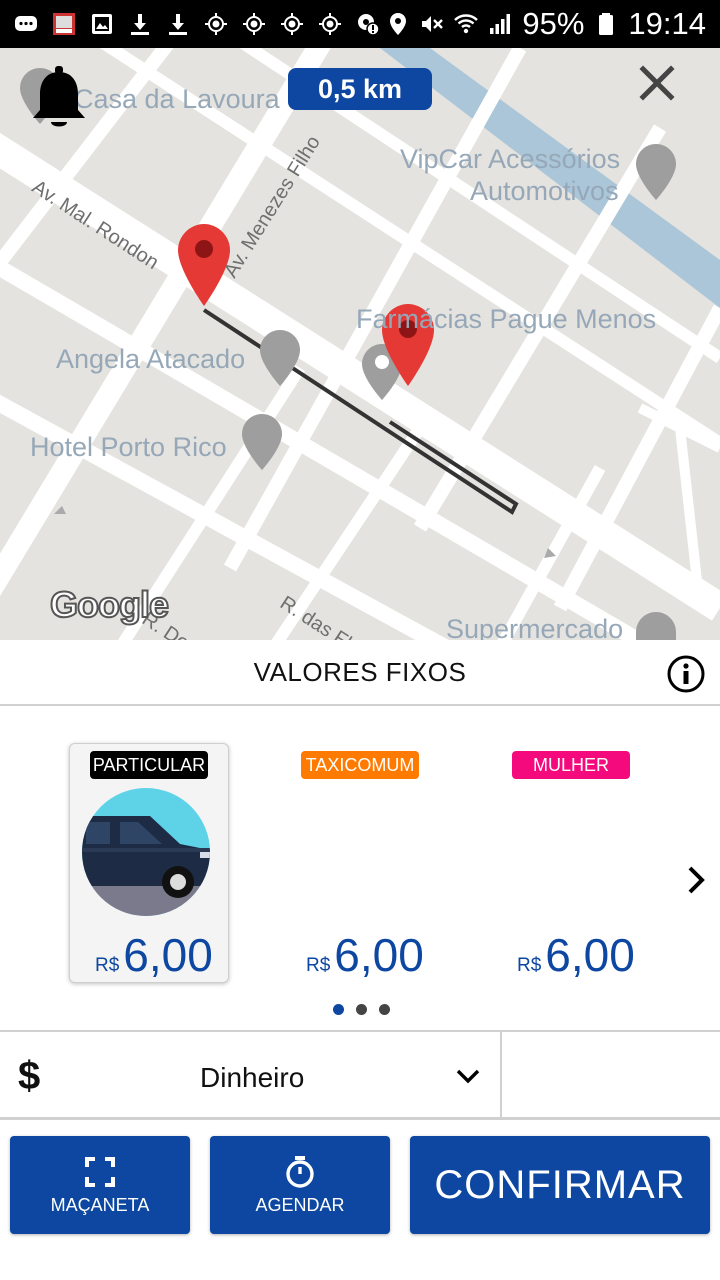 The image size is (720, 1280). Describe the element at coordinates (500, 24) in the screenshot. I see `signal-icon` at that location.